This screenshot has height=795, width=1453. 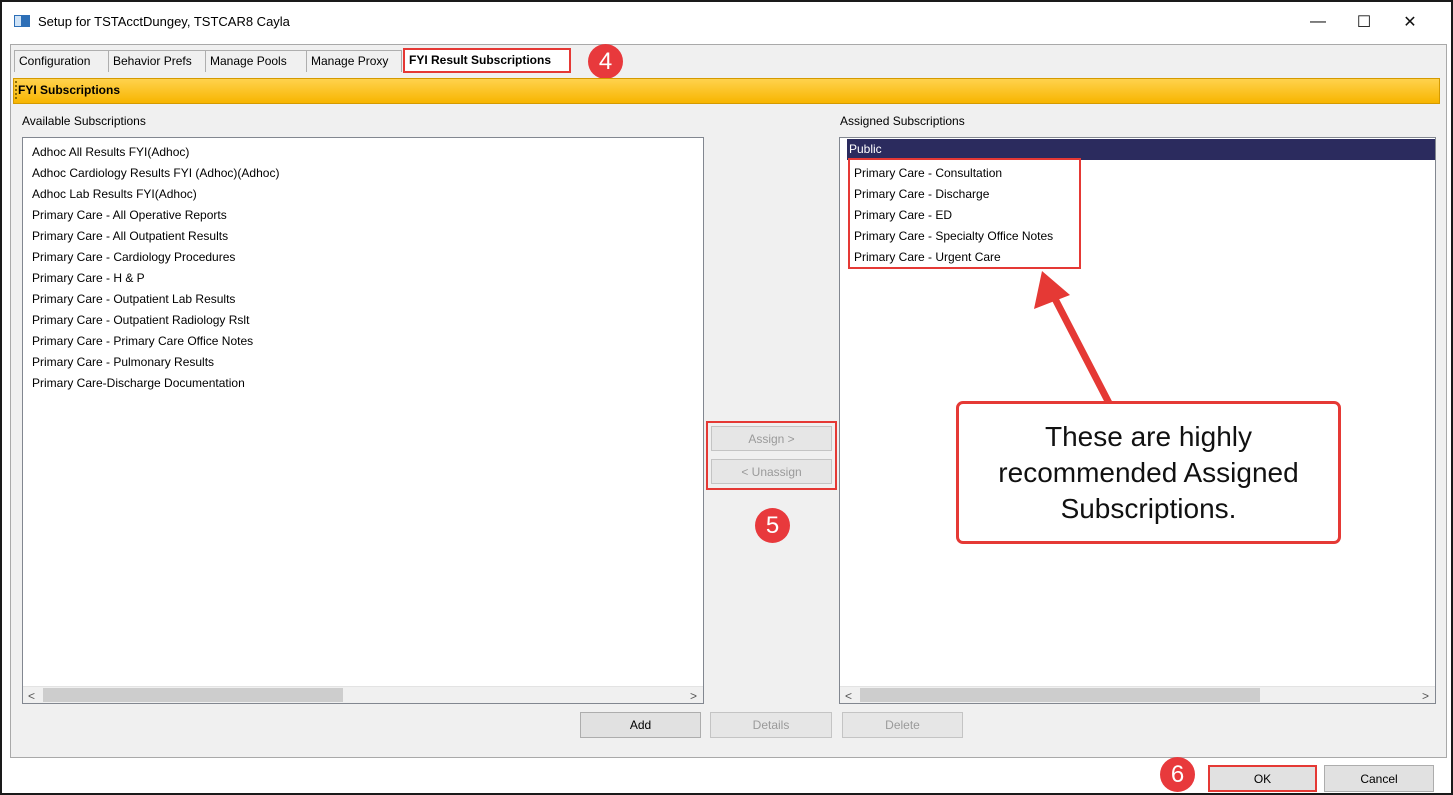 What do you see at coordinates (1177, 774) in the screenshot?
I see `step-6-badge: 6` at bounding box center [1177, 774].